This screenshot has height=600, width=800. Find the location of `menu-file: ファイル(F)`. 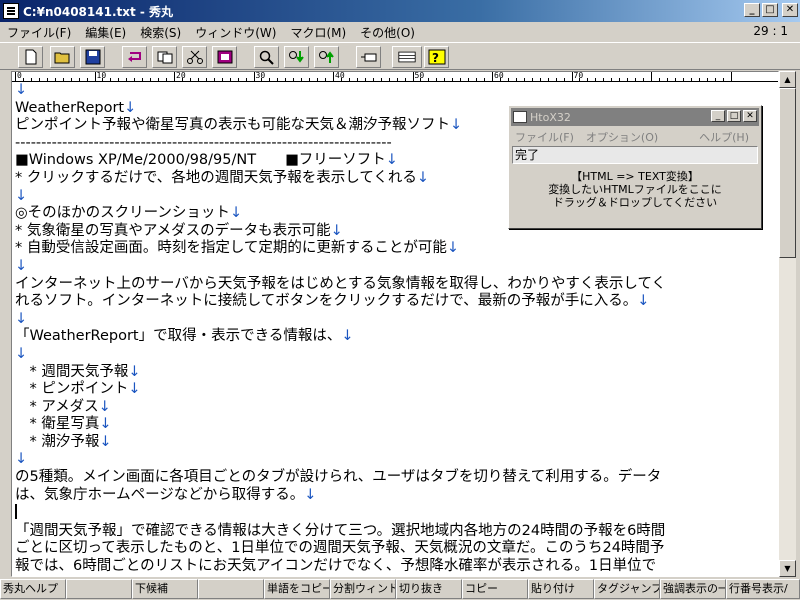

menu-file: ファイル(F) is located at coordinates (39, 32).